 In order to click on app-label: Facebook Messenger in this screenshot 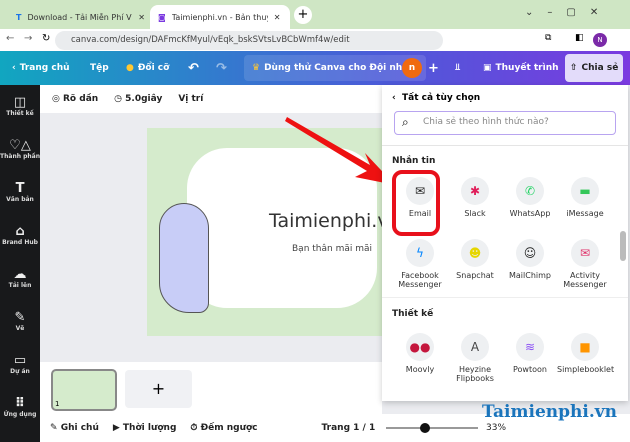, I will do `click(420, 280)`.